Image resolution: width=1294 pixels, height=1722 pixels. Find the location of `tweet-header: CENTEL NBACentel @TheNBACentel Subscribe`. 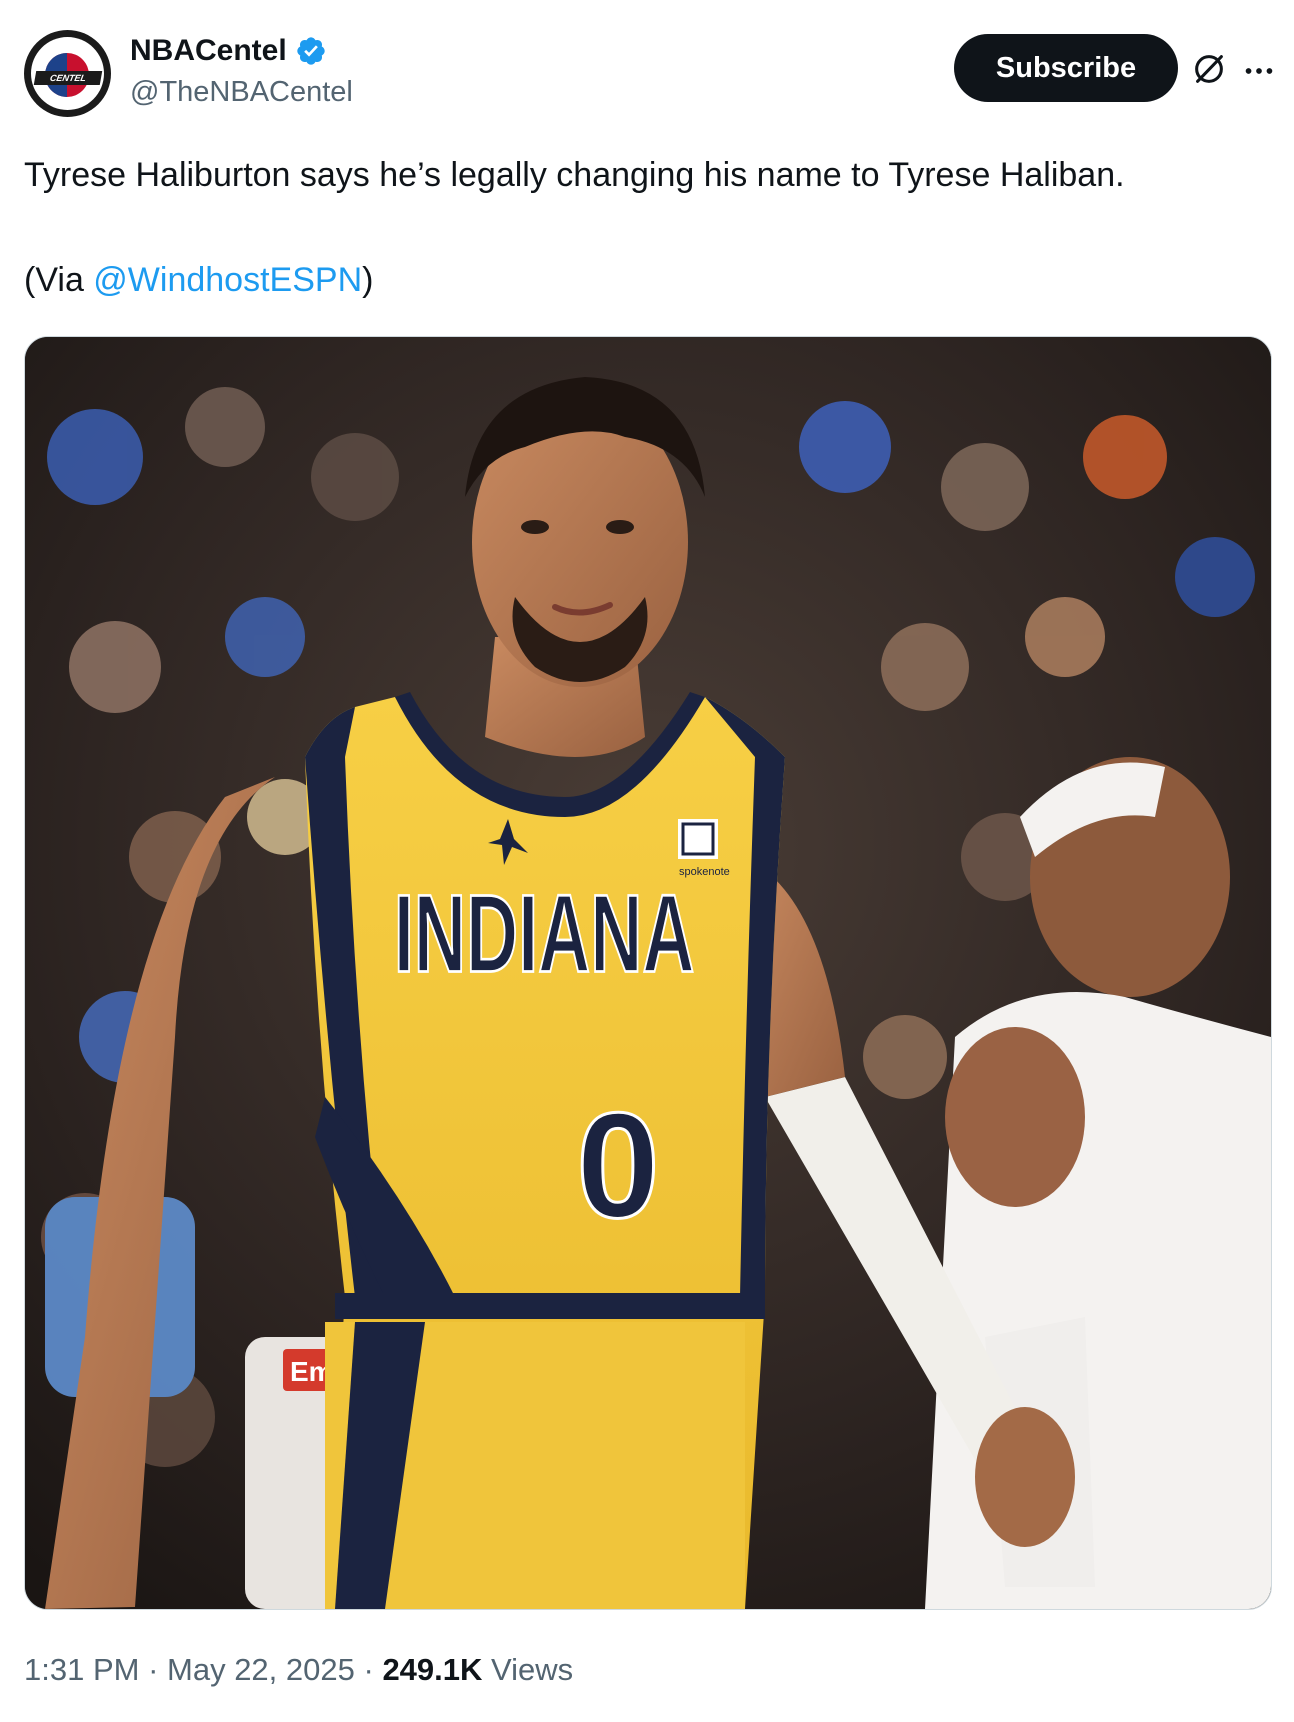

tweet-header: CENTEL NBACentel @TheNBACentel Subscribe is located at coordinates (648, 75).